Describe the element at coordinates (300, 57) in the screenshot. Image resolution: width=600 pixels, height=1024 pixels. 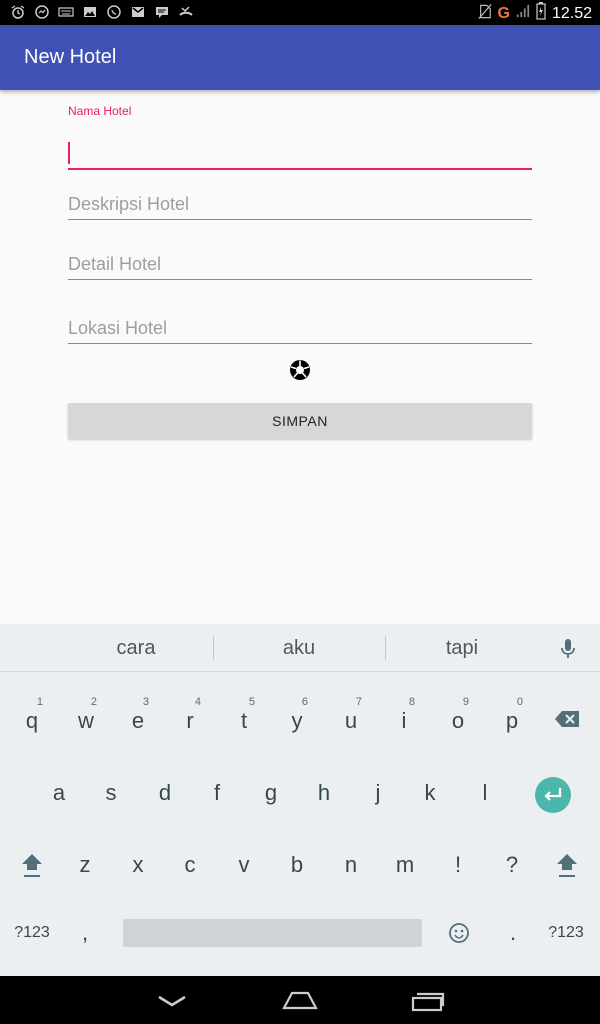
I see `app-bar: New Hotel` at that location.